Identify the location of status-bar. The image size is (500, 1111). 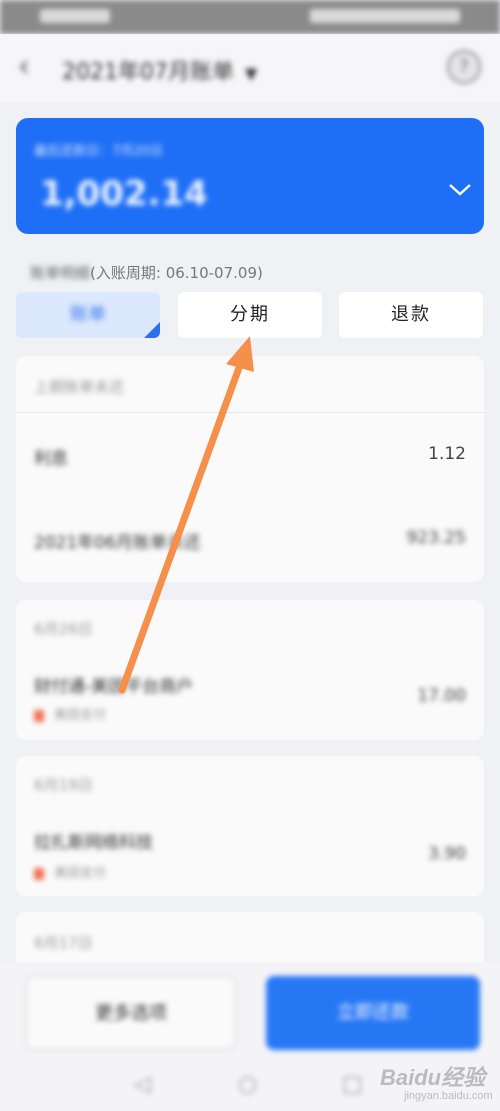
(250, 17).